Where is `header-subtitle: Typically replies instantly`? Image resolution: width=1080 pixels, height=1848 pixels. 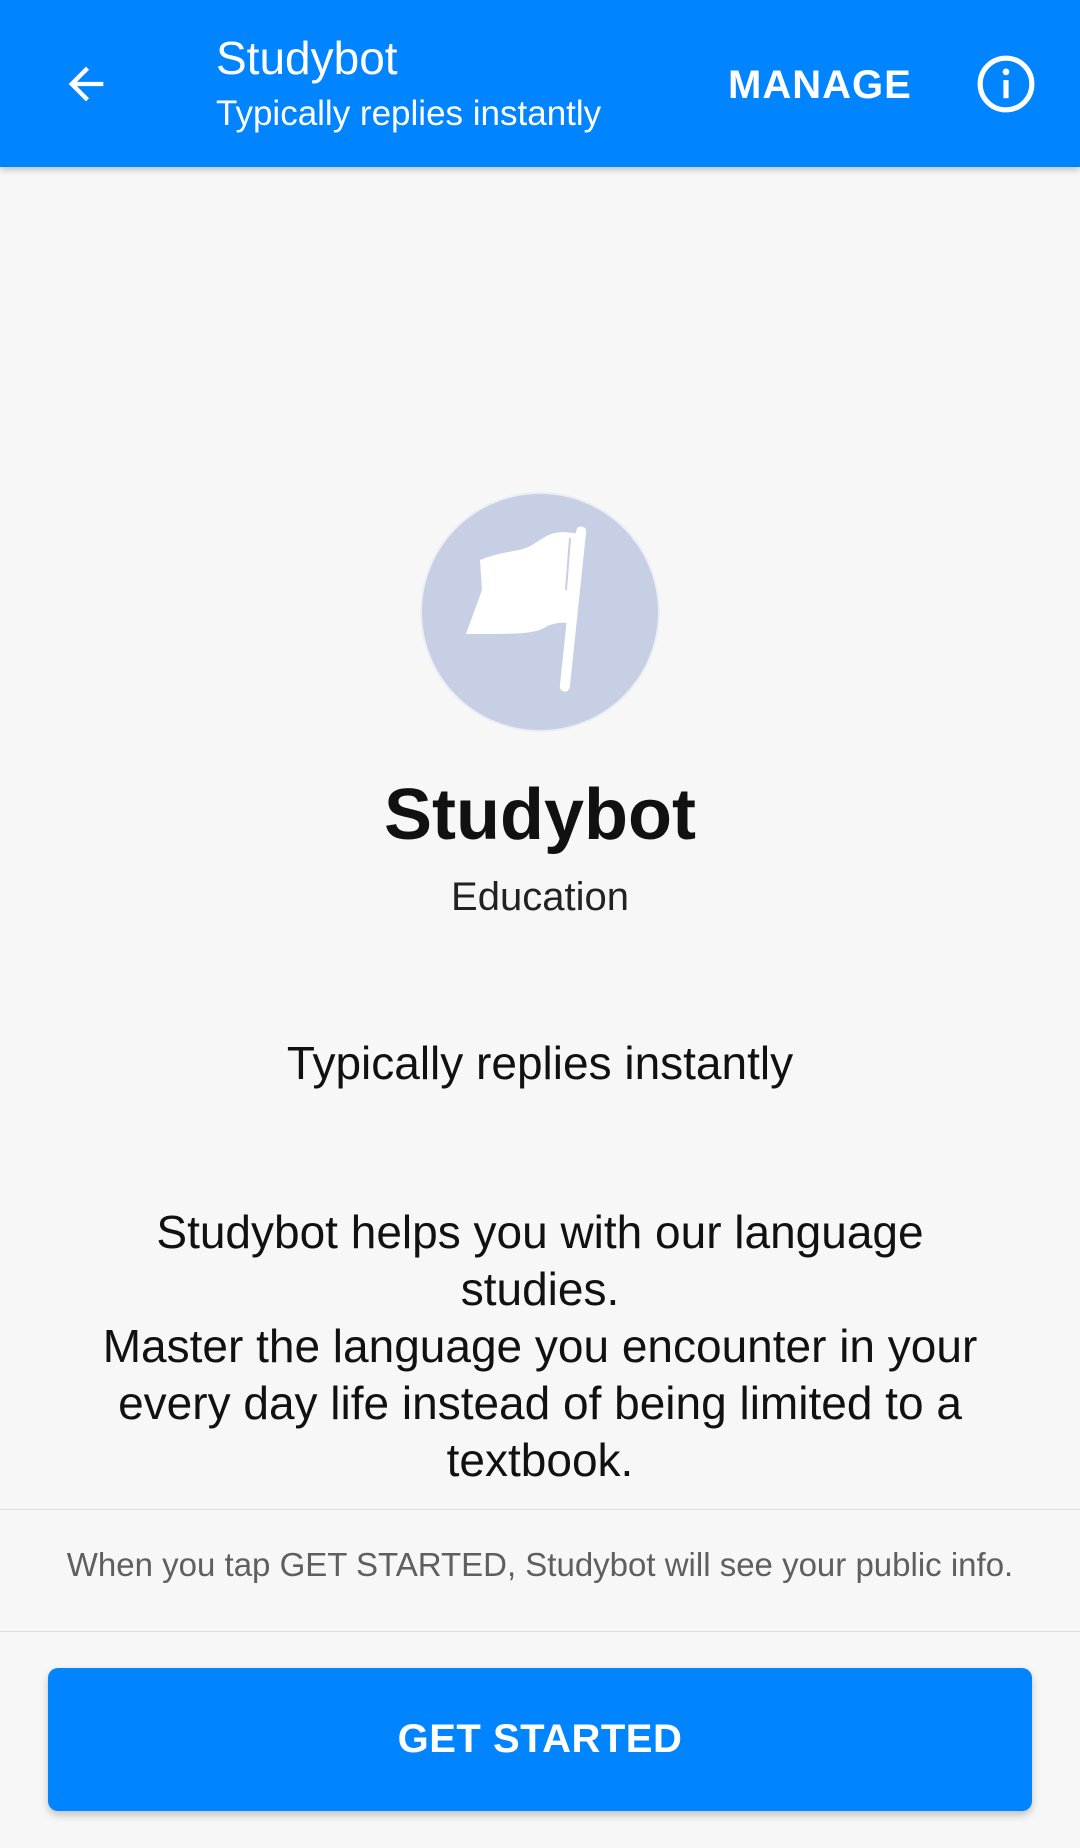
header-subtitle: Typically replies instantly is located at coordinates (409, 113).